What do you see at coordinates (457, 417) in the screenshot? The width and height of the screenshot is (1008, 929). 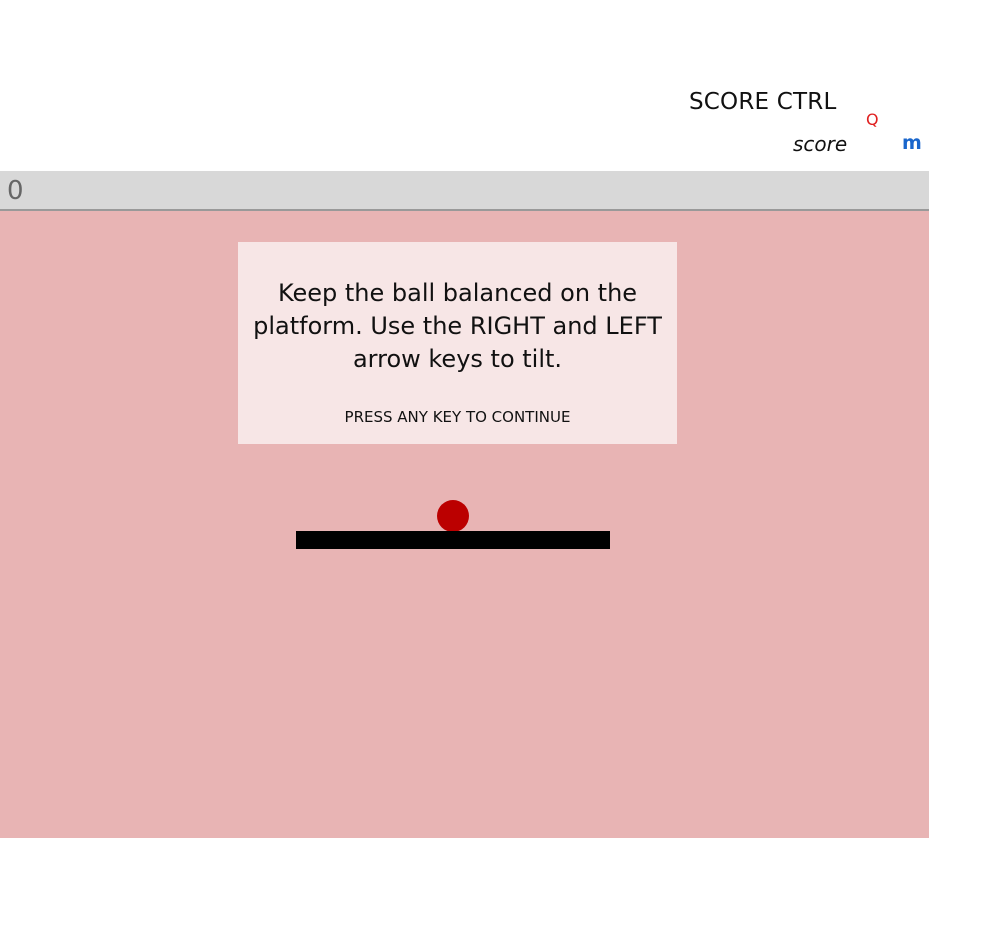 I see `continue-prompt: PRESS ANY KEY TO CONTINUE` at bounding box center [457, 417].